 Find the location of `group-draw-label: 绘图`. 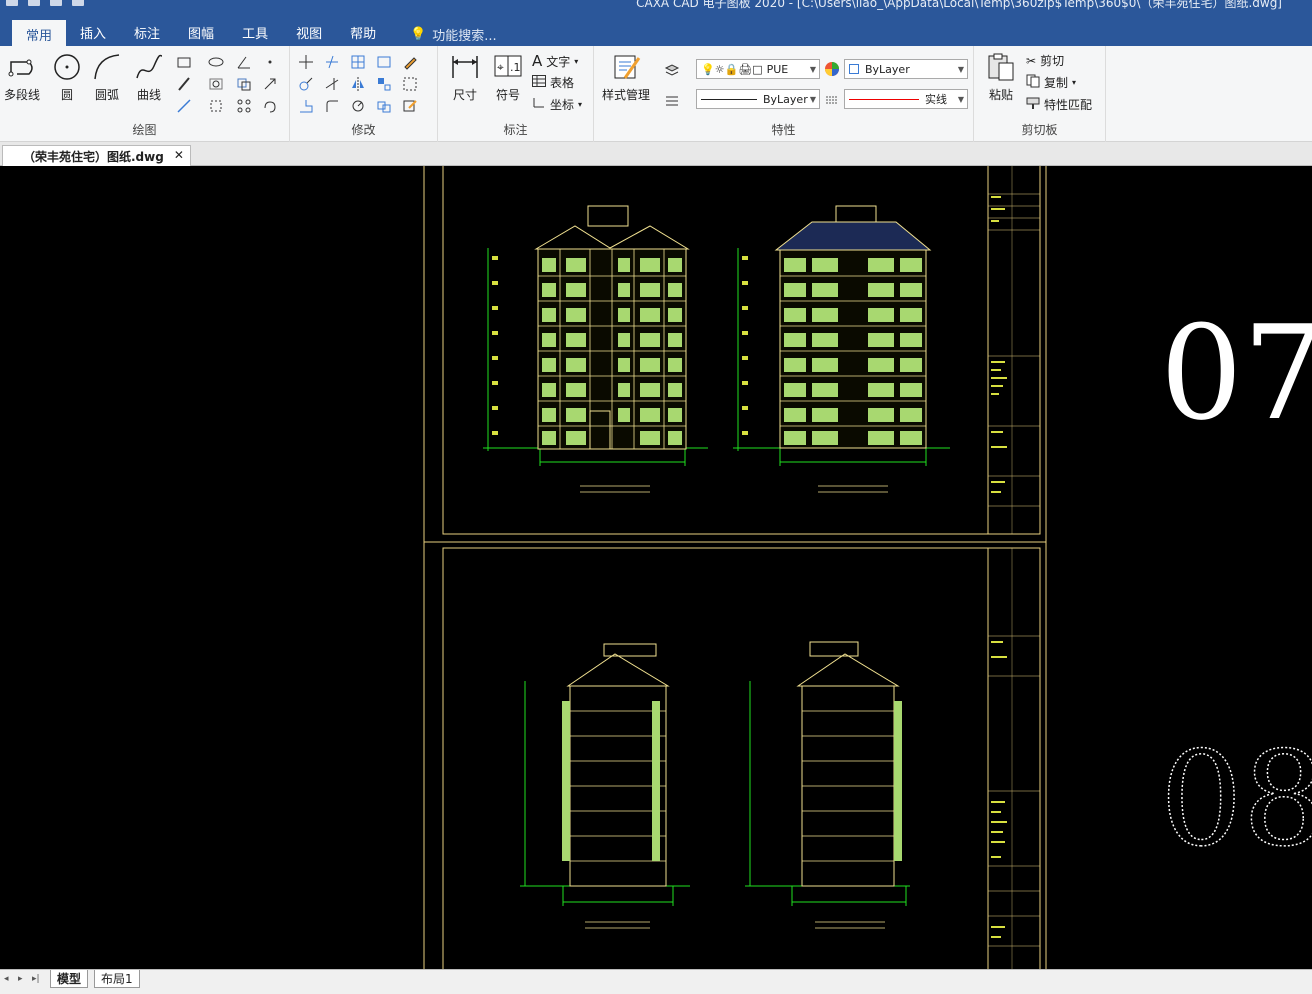

group-draw-label: 绘图 is located at coordinates (144, 130).